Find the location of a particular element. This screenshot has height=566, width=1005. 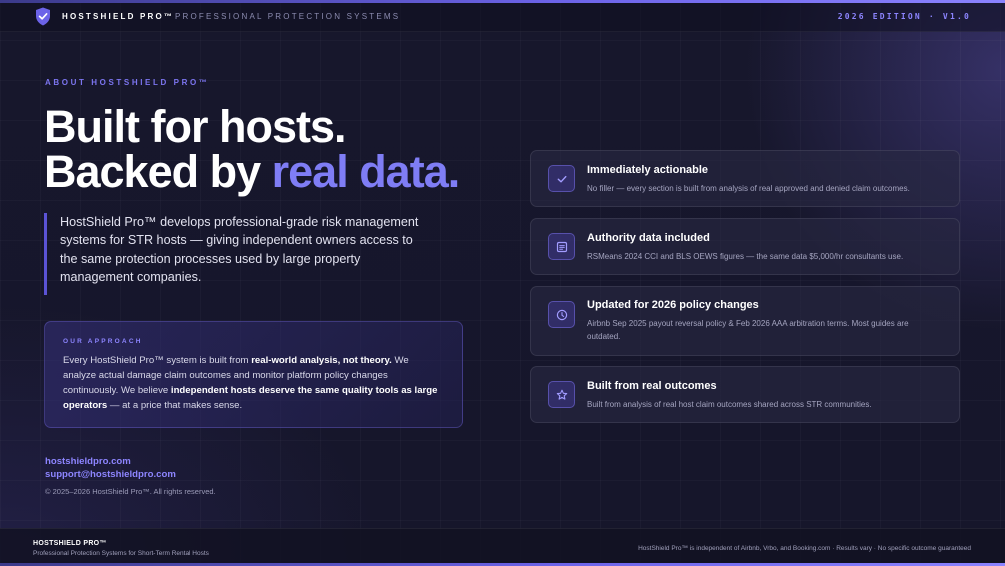

feature-title: Authority data included is located at coordinates (648, 238).